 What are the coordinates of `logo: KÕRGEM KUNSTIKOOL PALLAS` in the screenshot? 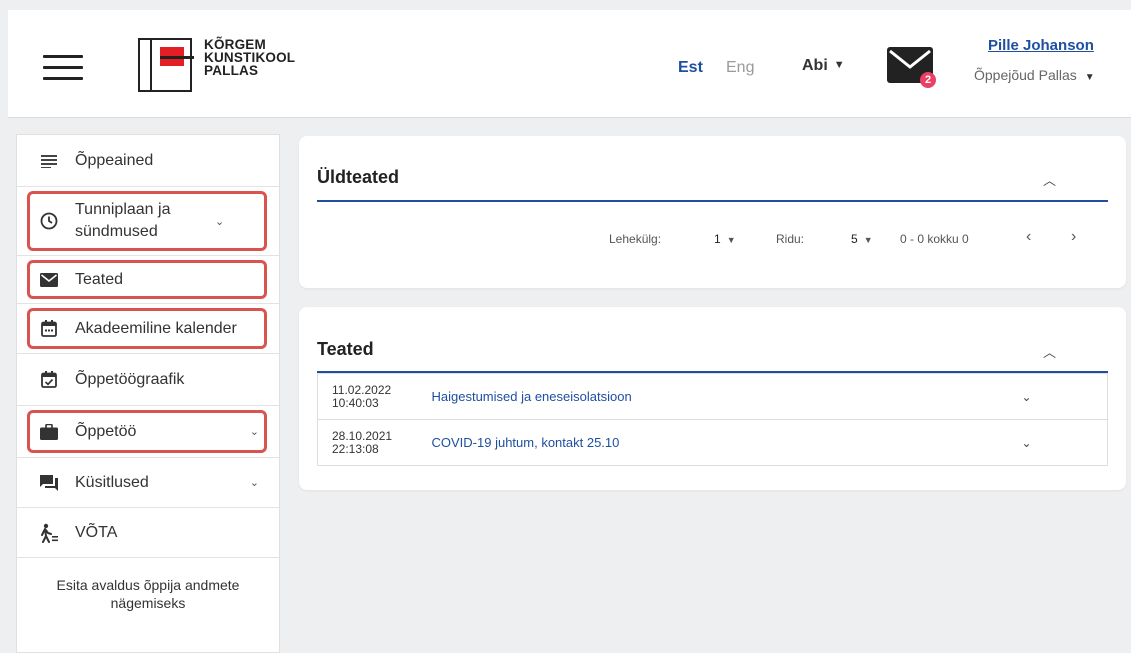 It's located at (218, 68).